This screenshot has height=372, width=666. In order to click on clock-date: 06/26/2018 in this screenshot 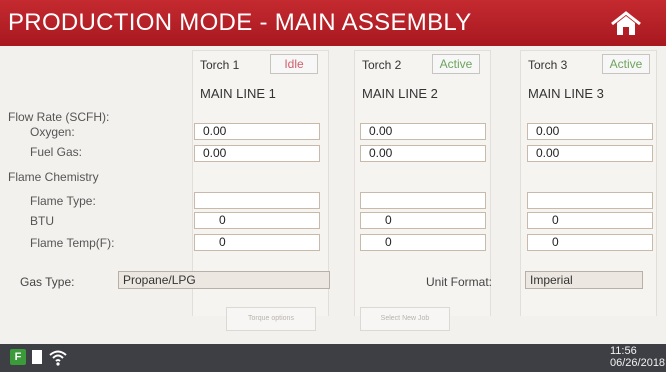, I will do `click(638, 363)`.